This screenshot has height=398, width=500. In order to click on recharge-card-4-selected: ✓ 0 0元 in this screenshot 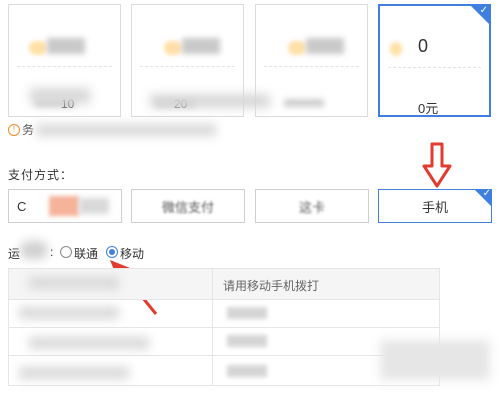, I will do `click(434, 60)`.